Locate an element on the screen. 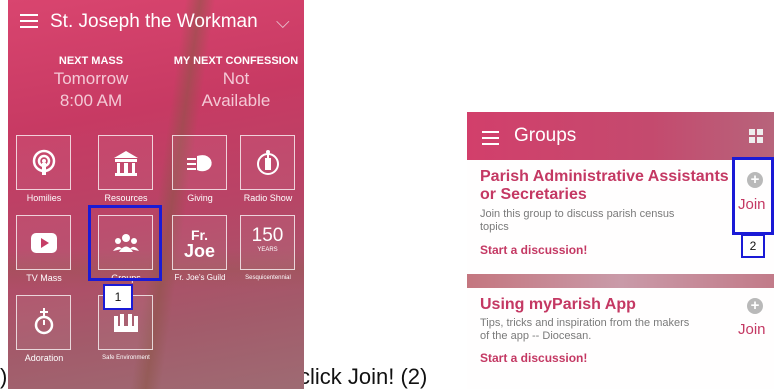 The width and height of the screenshot is (774, 390). group-description-line1: Join this group to discuss parish census is located at coordinates (577, 214).